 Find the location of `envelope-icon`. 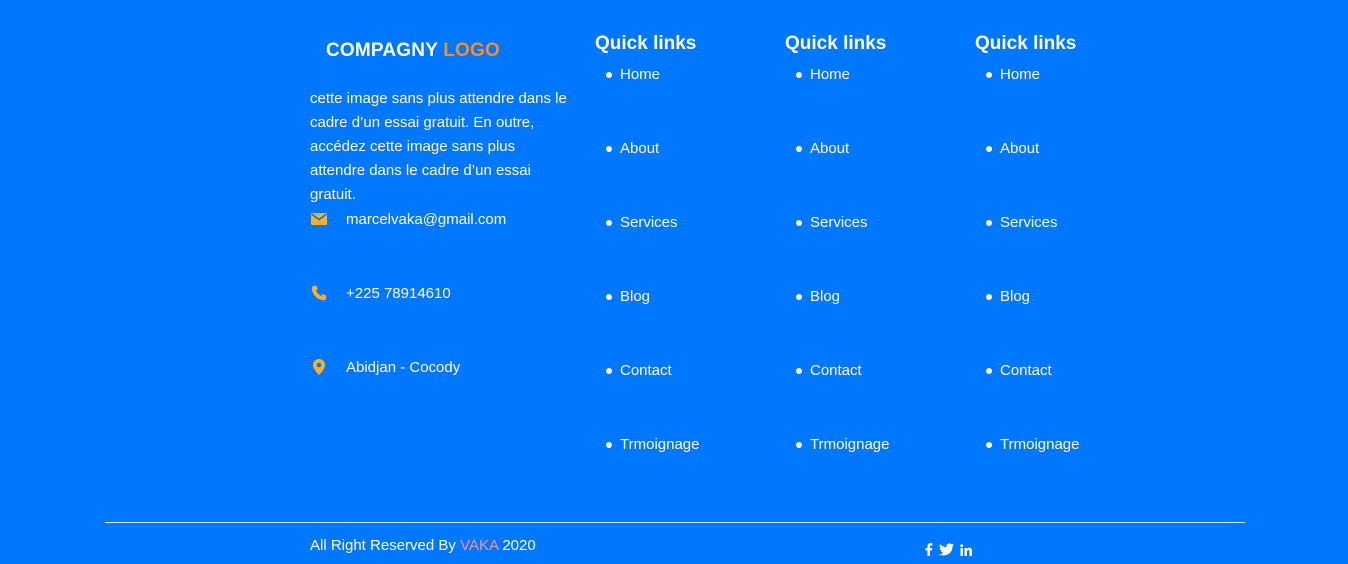

envelope-icon is located at coordinates (319, 219).